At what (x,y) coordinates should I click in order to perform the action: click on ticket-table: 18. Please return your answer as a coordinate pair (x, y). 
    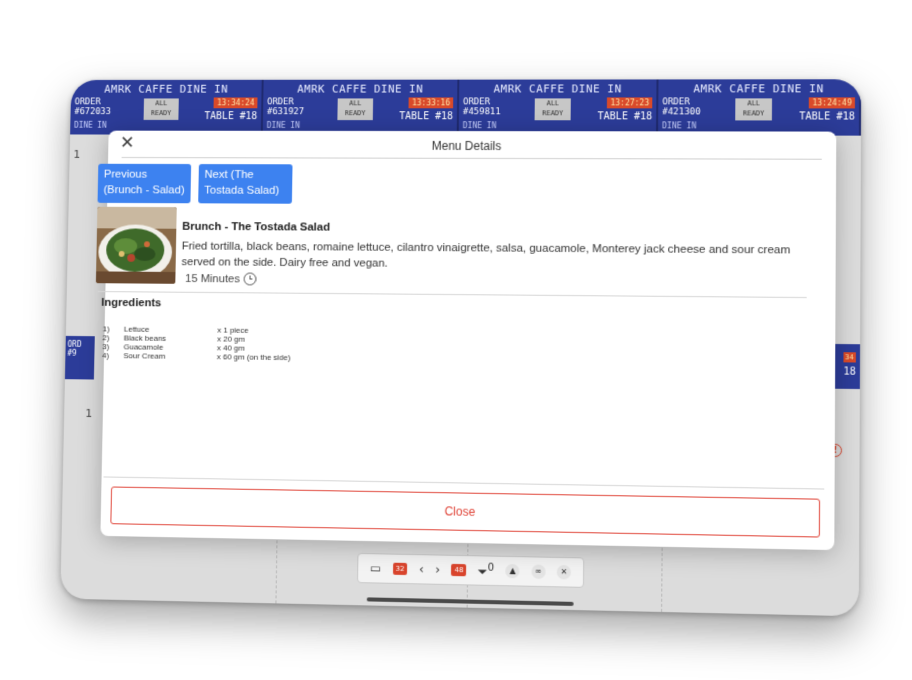
    Looking at the image, I should click on (849, 372).